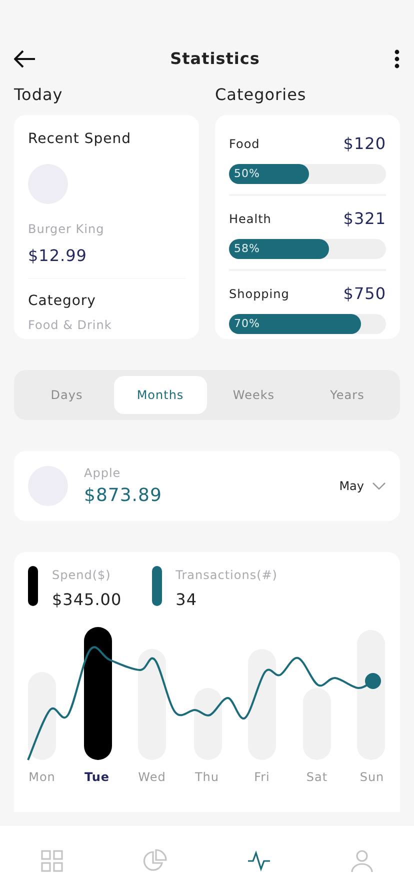 The image size is (414, 896). I want to click on merchant-name: Burger King, so click(67, 229).